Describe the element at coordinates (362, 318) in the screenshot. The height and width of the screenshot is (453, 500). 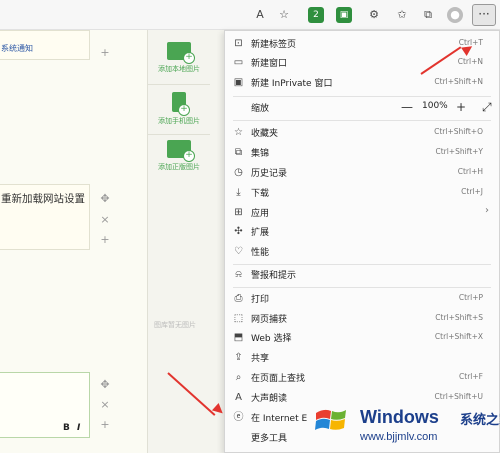
I see `menu-web-capture: ⬚ 网页捕获 Ctrl+Shift+S` at that location.